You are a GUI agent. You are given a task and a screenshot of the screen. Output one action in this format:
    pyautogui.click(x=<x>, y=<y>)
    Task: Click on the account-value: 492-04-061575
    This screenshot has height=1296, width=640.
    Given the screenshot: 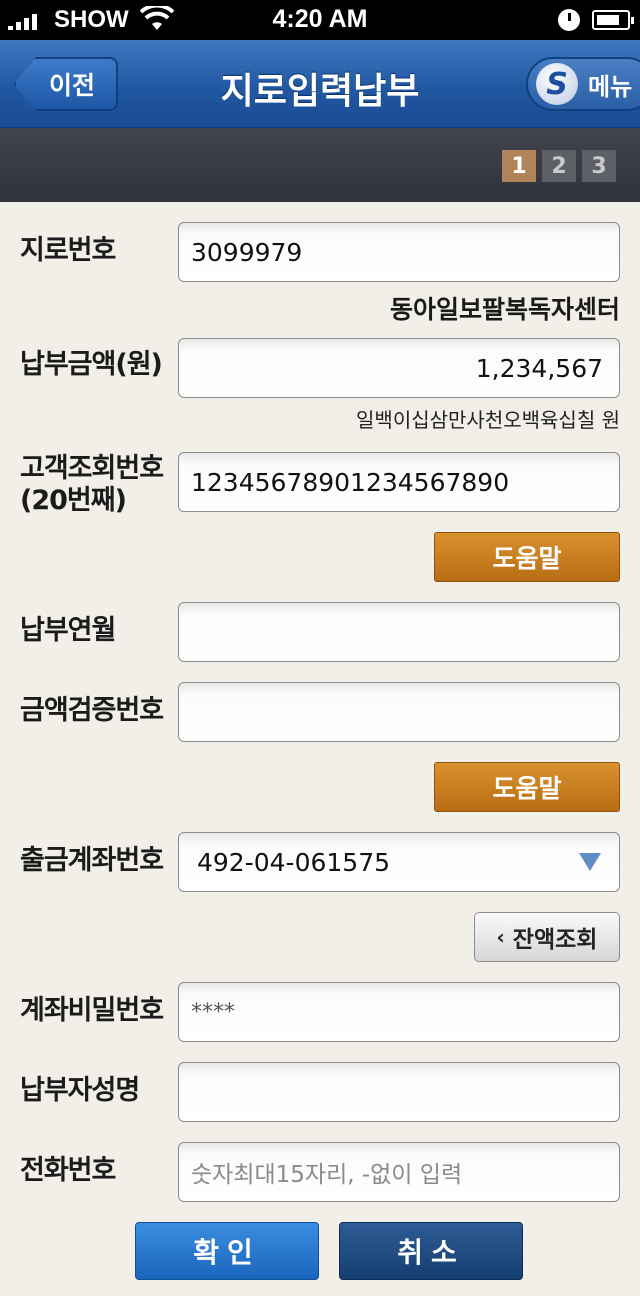 What is the action you would take?
    pyautogui.click(x=294, y=862)
    